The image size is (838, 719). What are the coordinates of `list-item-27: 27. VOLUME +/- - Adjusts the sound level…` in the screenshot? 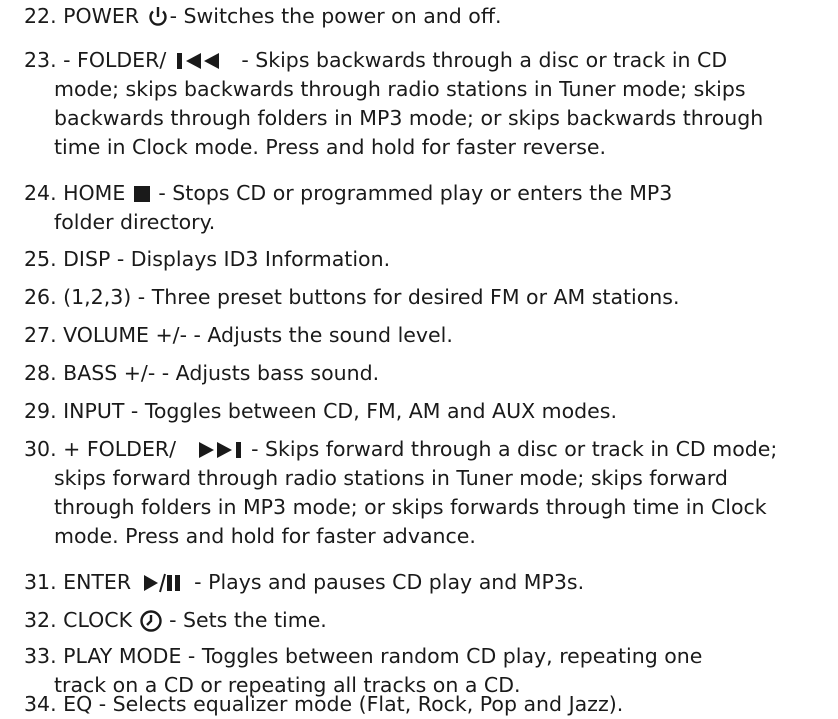 It's located at (430, 335).